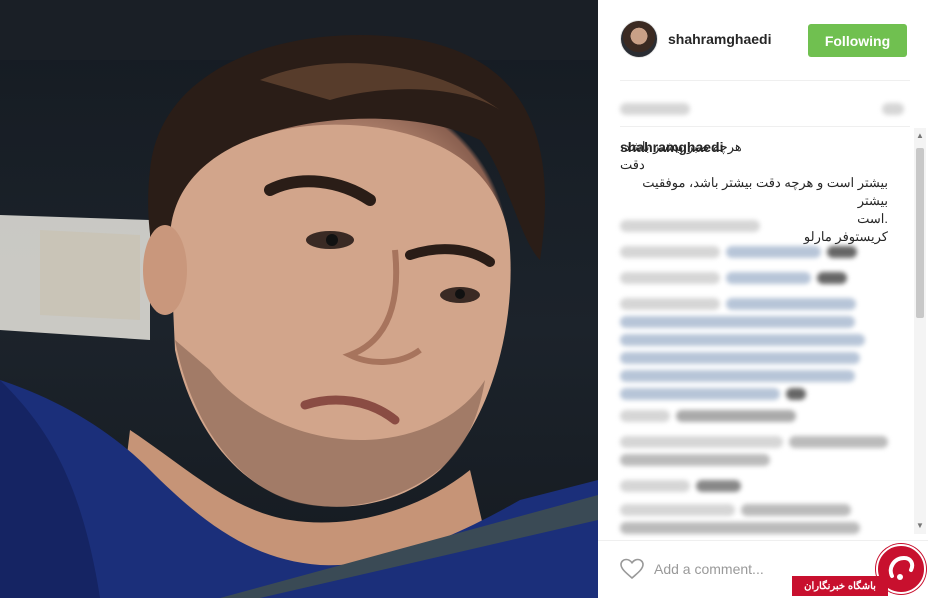  Describe the element at coordinates (639, 39) in the screenshot. I see `avatar` at that location.